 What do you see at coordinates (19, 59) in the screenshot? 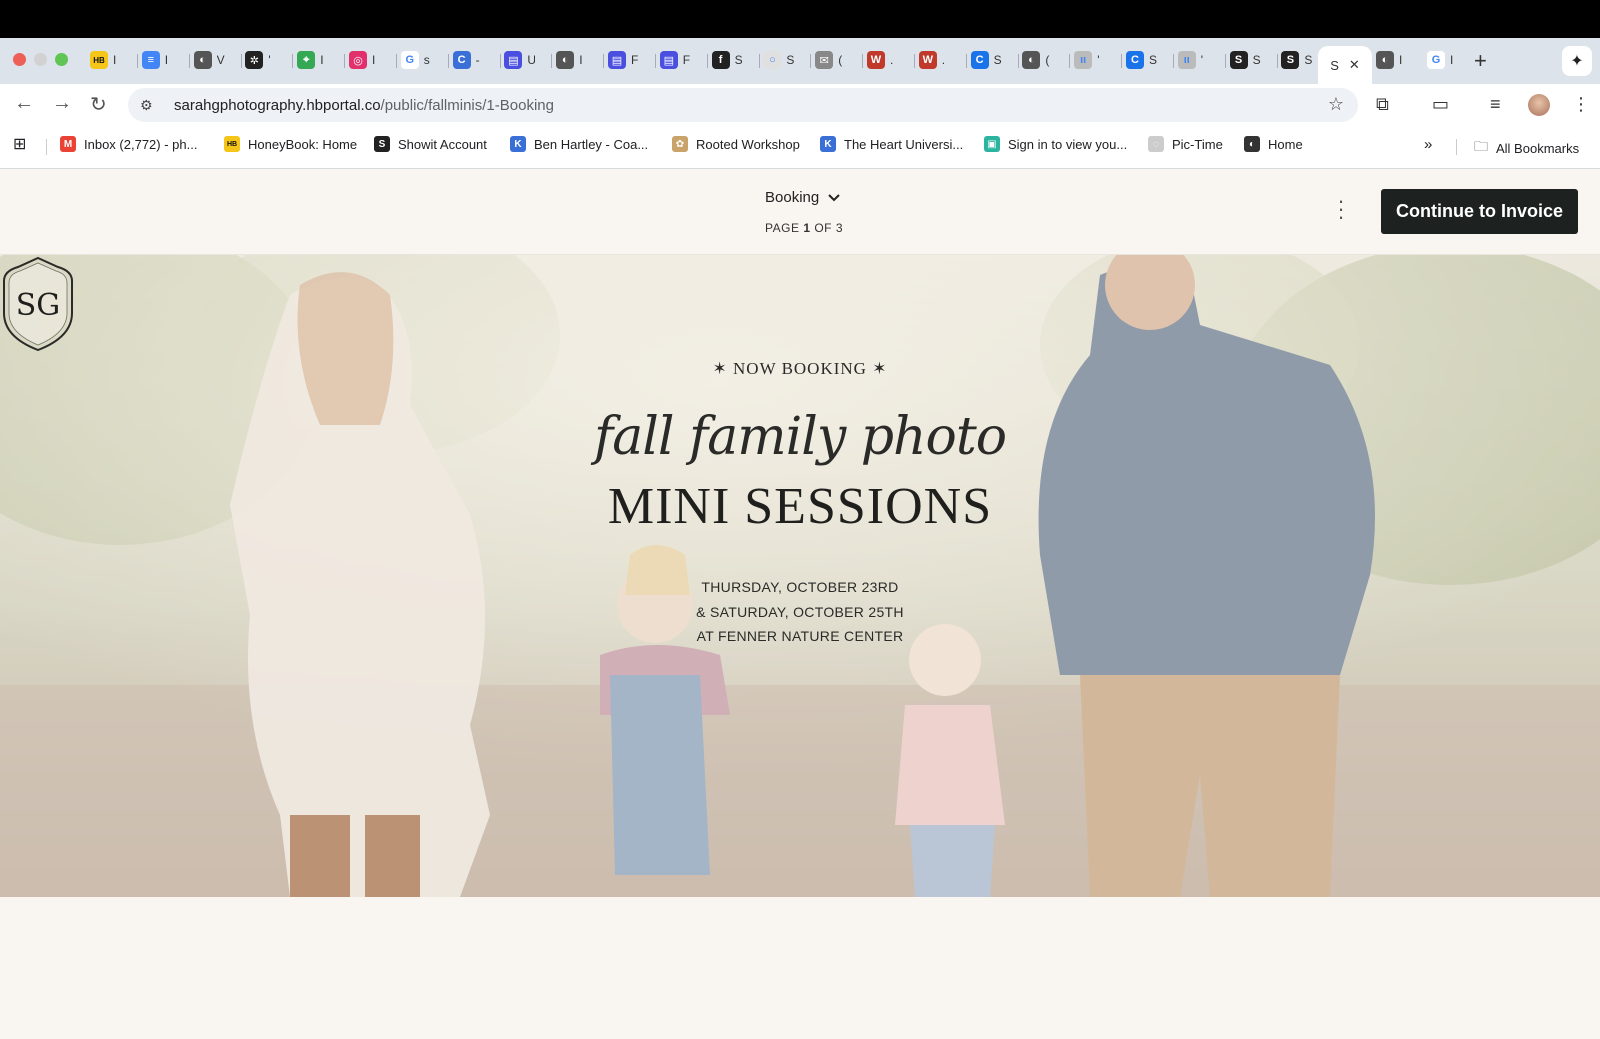
I see `close-window-button` at bounding box center [19, 59].